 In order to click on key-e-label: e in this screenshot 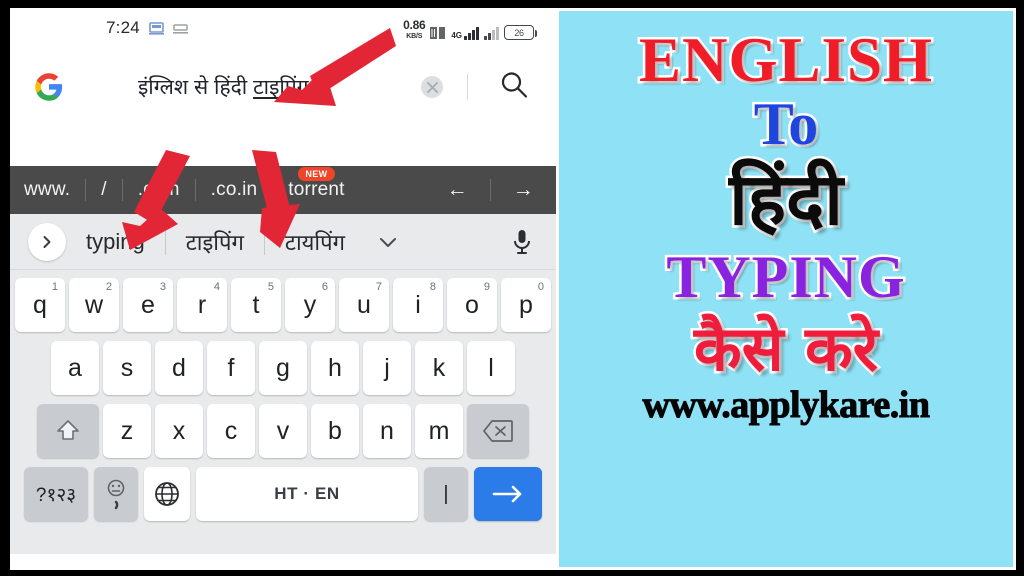, I will do `click(148, 304)`.